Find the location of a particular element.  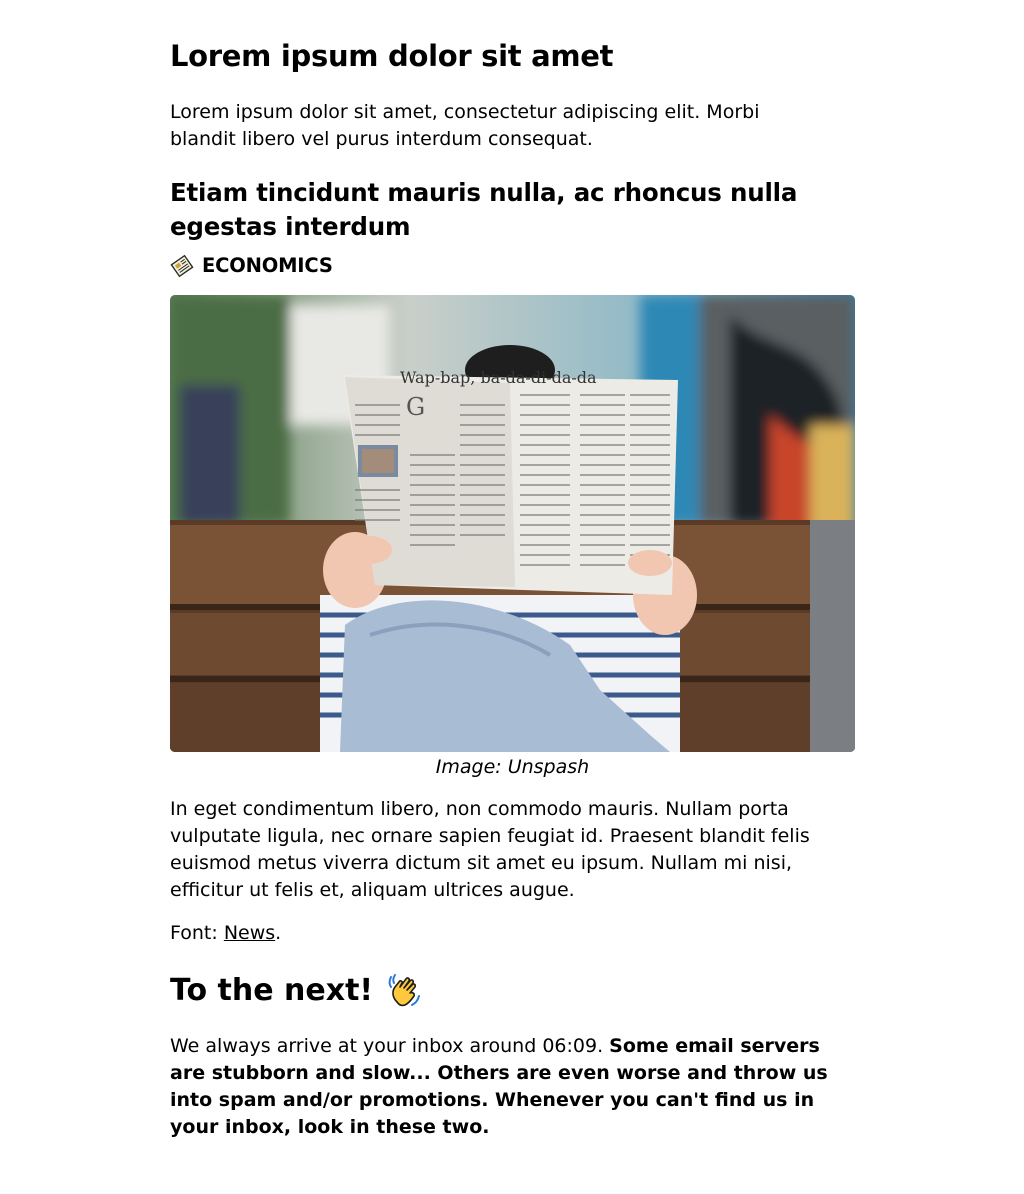

source-prefix: Font: is located at coordinates (197, 933).